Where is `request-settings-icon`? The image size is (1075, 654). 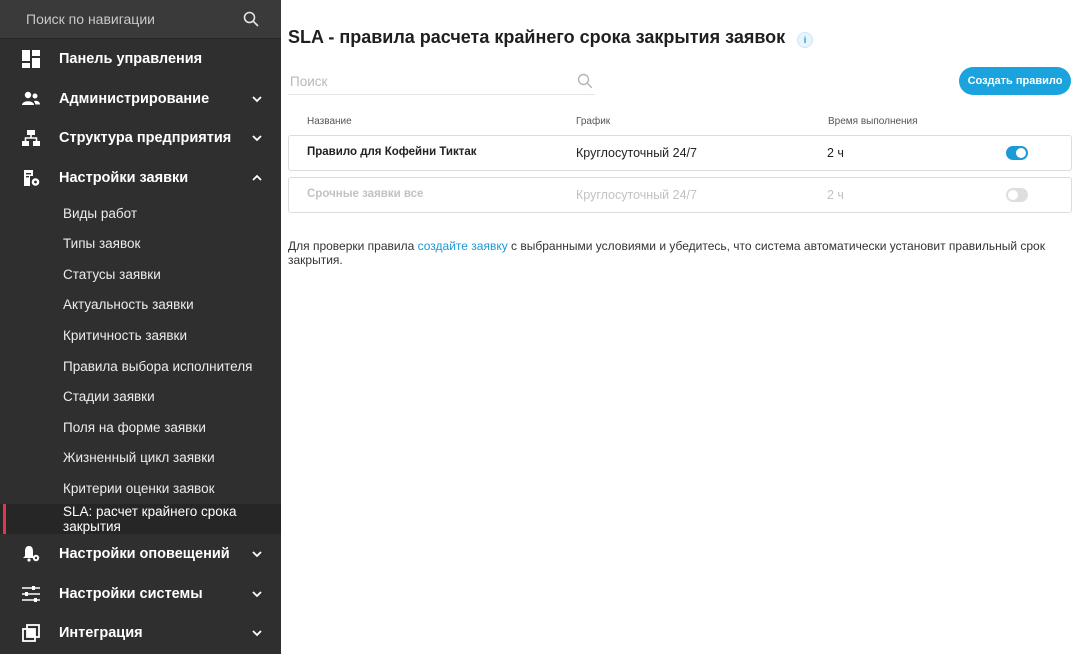
request-settings-icon is located at coordinates (31, 178).